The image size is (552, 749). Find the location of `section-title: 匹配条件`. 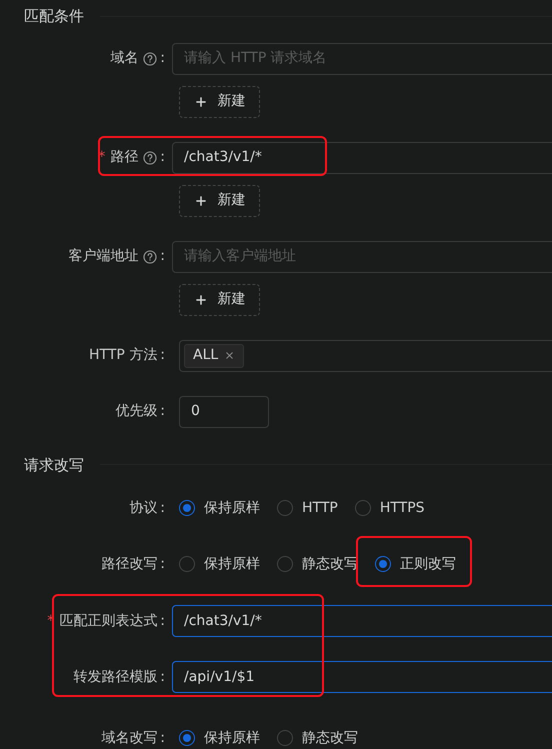

section-title: 匹配条件 is located at coordinates (54, 16).